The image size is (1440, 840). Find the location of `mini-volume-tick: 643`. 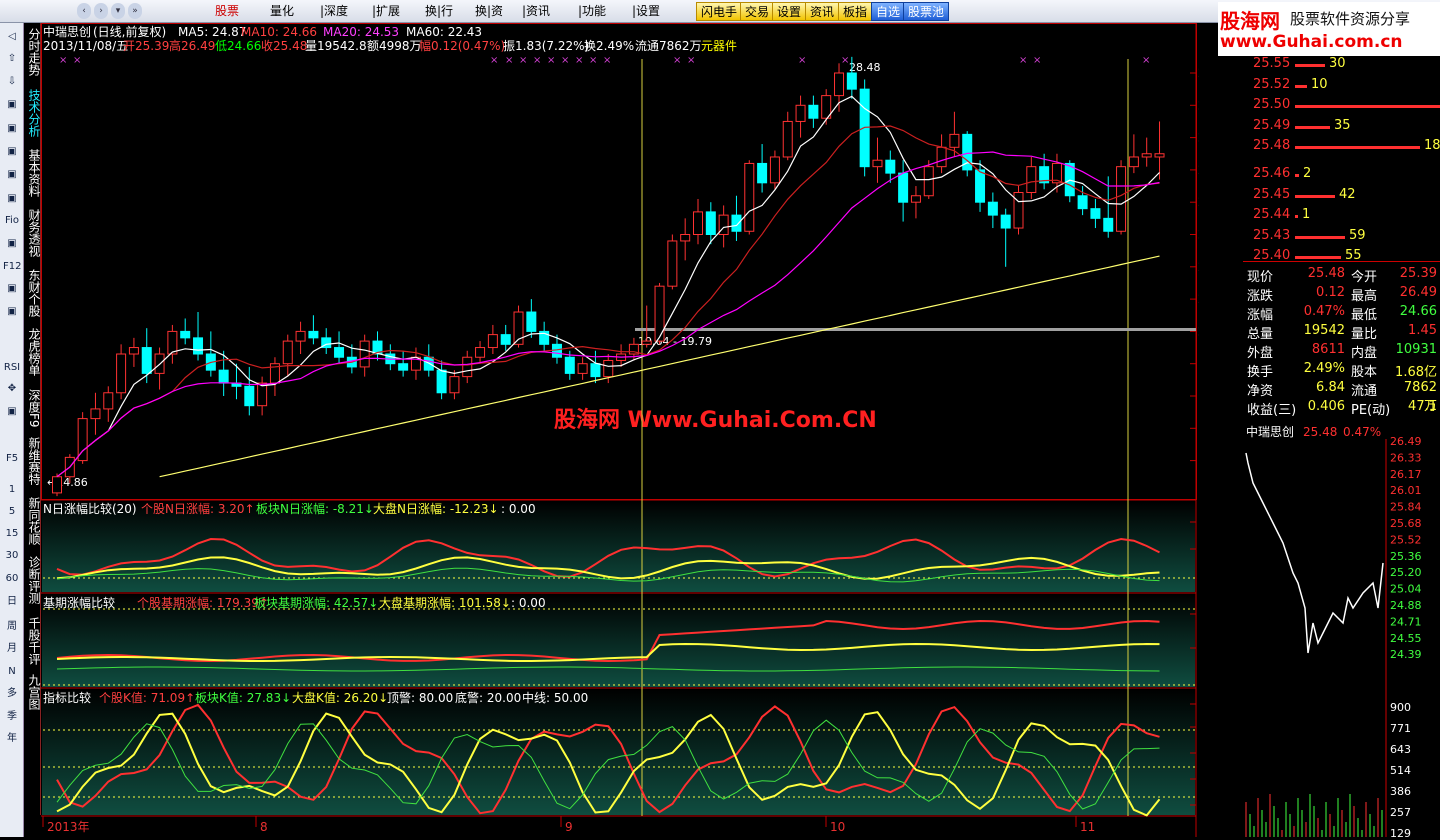

mini-volume-tick: 643 is located at coordinates (1400, 749).